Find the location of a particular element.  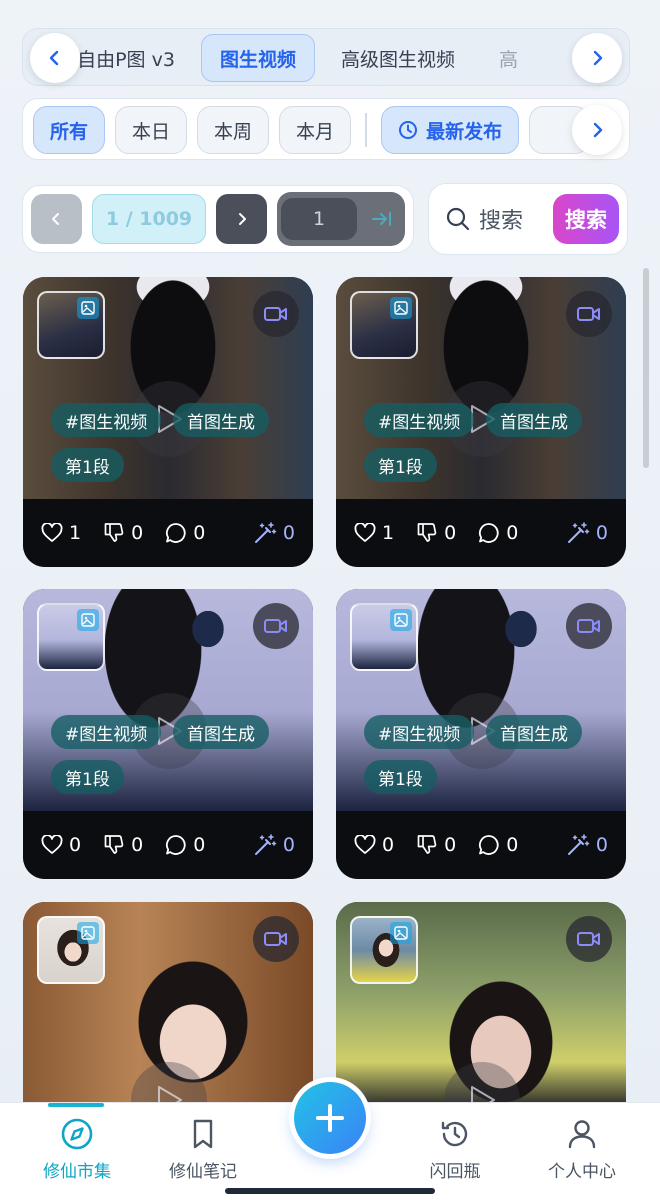

comment-count: 0 is located at coordinates (512, 845).